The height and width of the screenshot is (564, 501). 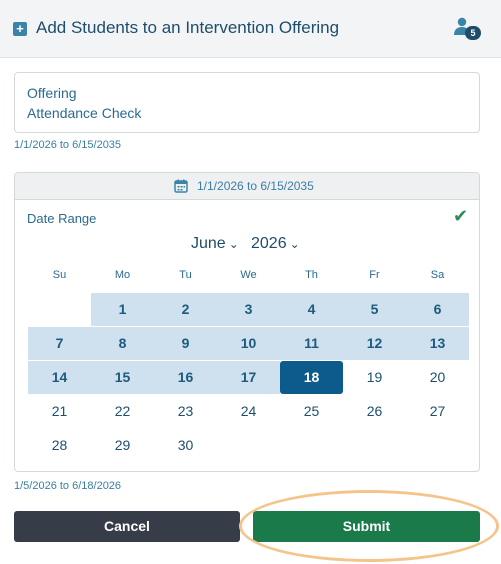 What do you see at coordinates (122, 445) in the screenshot?
I see `calendar-day: 29` at bounding box center [122, 445].